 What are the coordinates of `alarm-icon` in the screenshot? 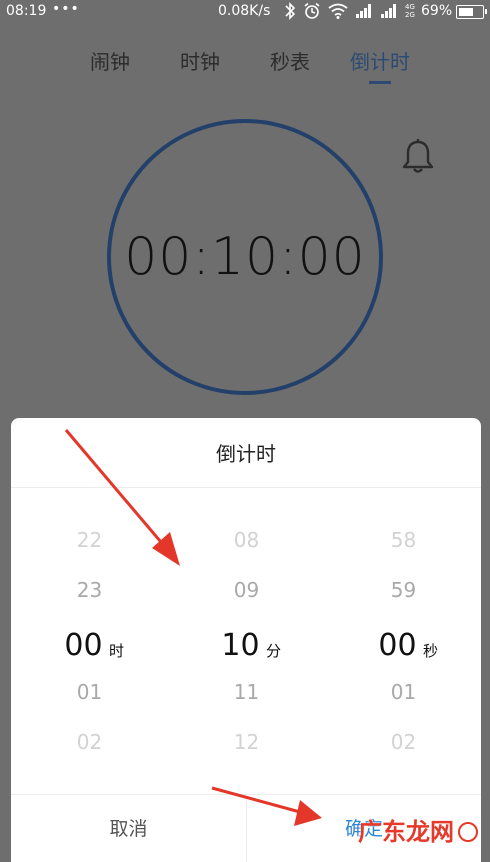 It's located at (312, 10).